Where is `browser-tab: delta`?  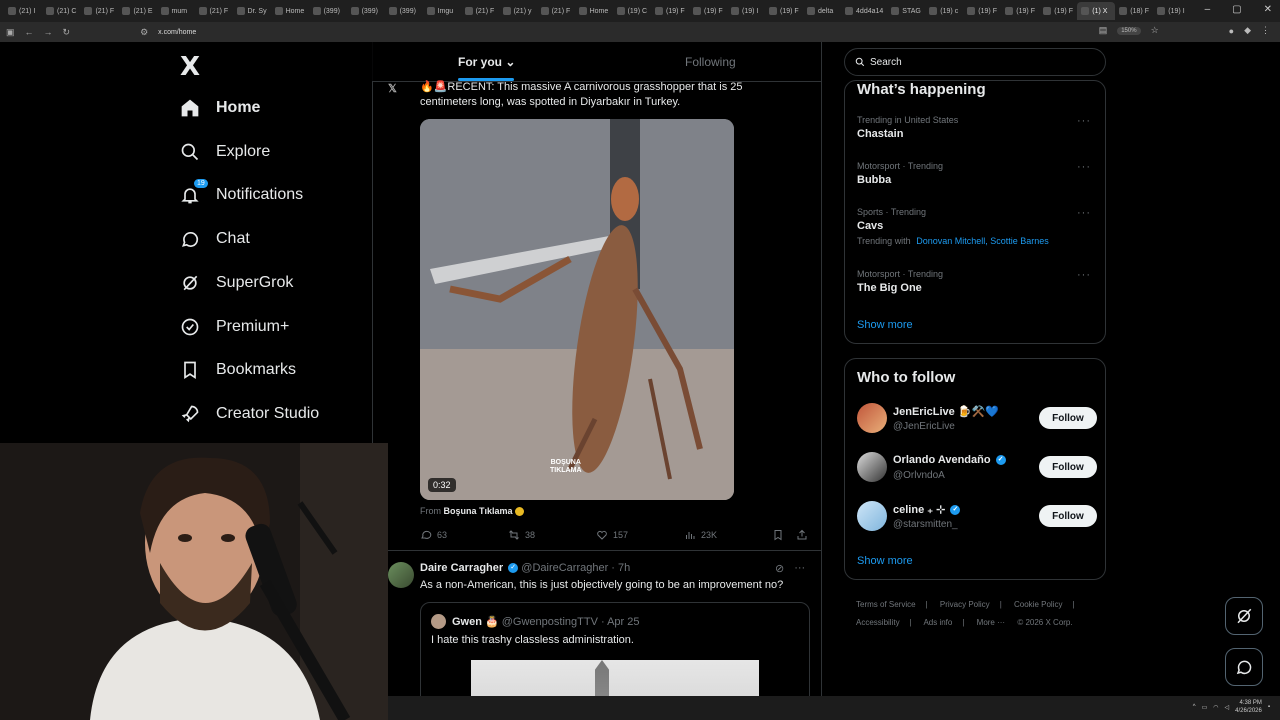 browser-tab: delta is located at coordinates (822, 11).